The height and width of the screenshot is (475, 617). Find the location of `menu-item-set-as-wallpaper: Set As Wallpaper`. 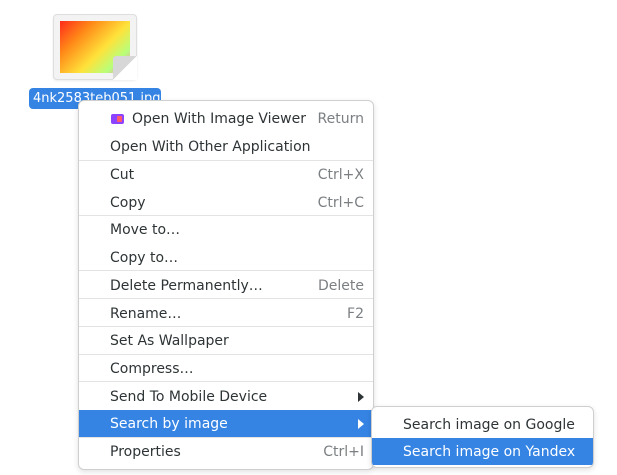

menu-item-set-as-wallpaper: Set As Wallpaper is located at coordinates (226, 340).